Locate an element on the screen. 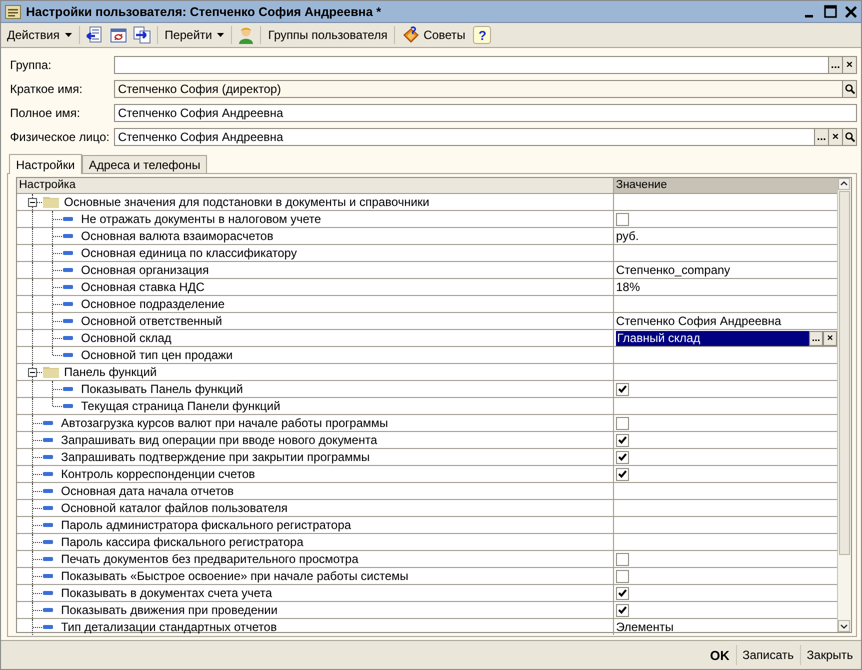 The width and height of the screenshot is (862, 670). setting-name: Основная валюта взаиморасчетов is located at coordinates (177, 236).